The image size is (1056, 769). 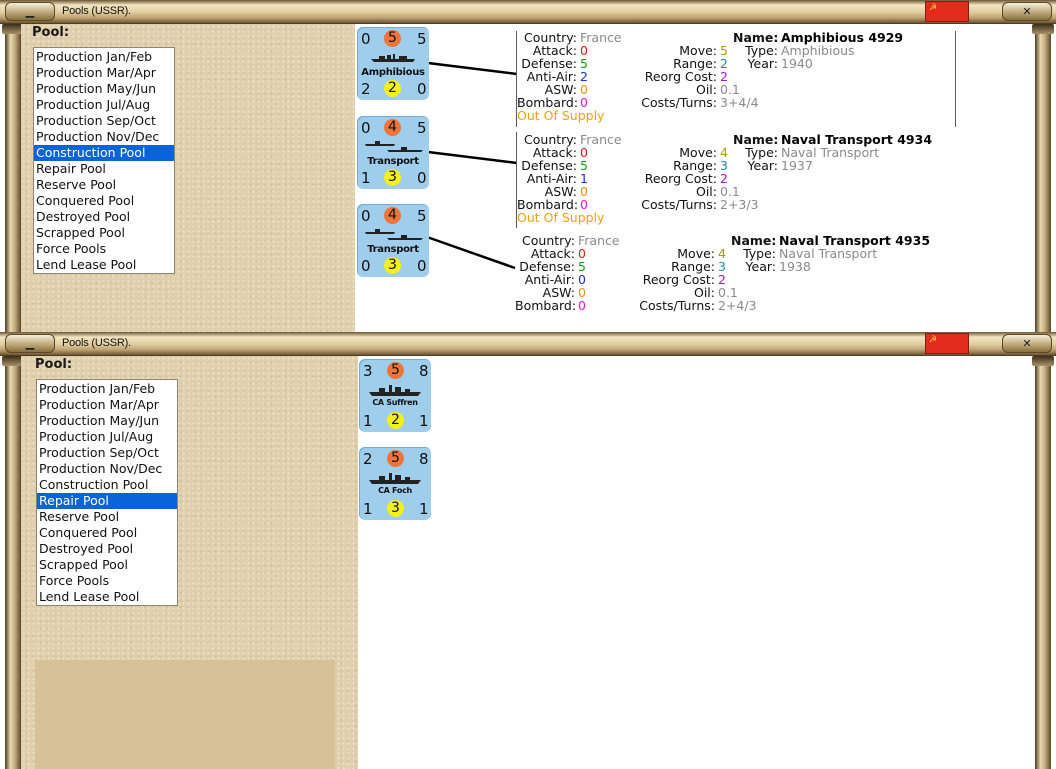 What do you see at coordinates (795, 266) in the screenshot?
I see `year-value: 1938` at bounding box center [795, 266].